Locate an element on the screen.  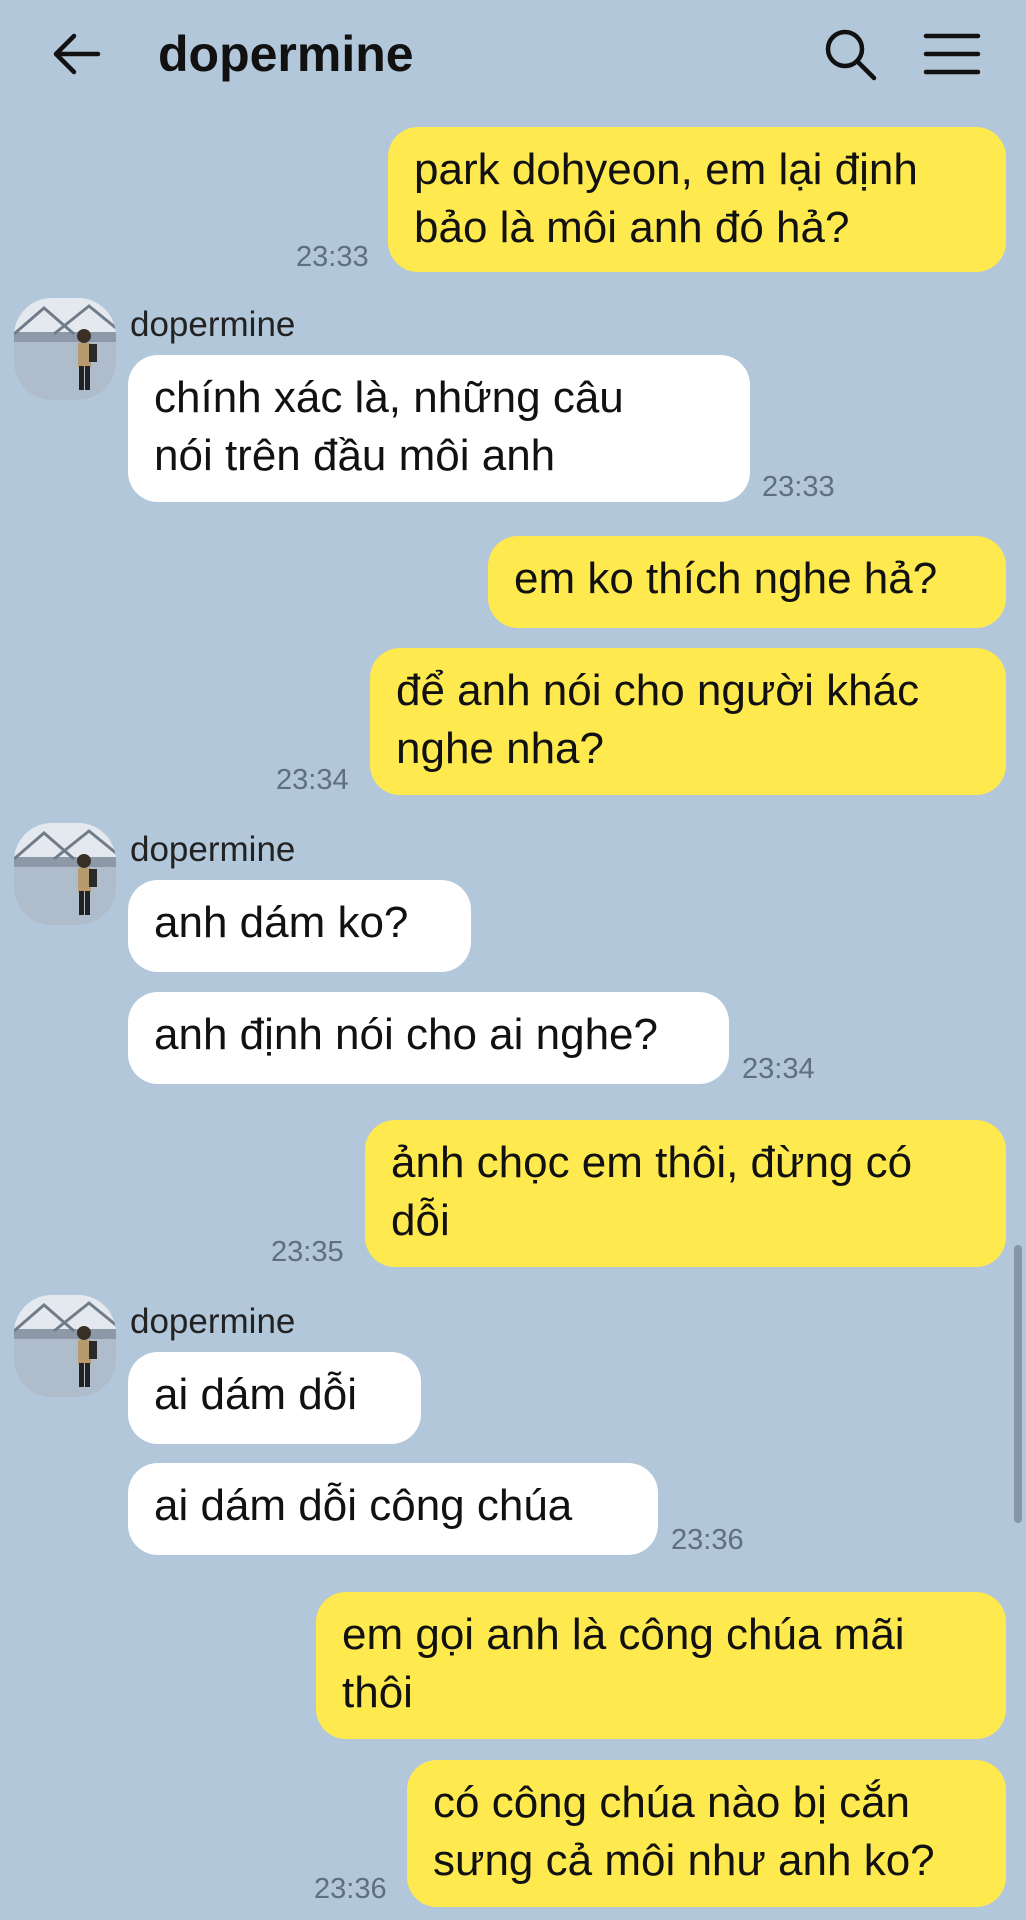
their-message-bubble: ai dám dỗi công chúa is located at coordinates (393, 1509).